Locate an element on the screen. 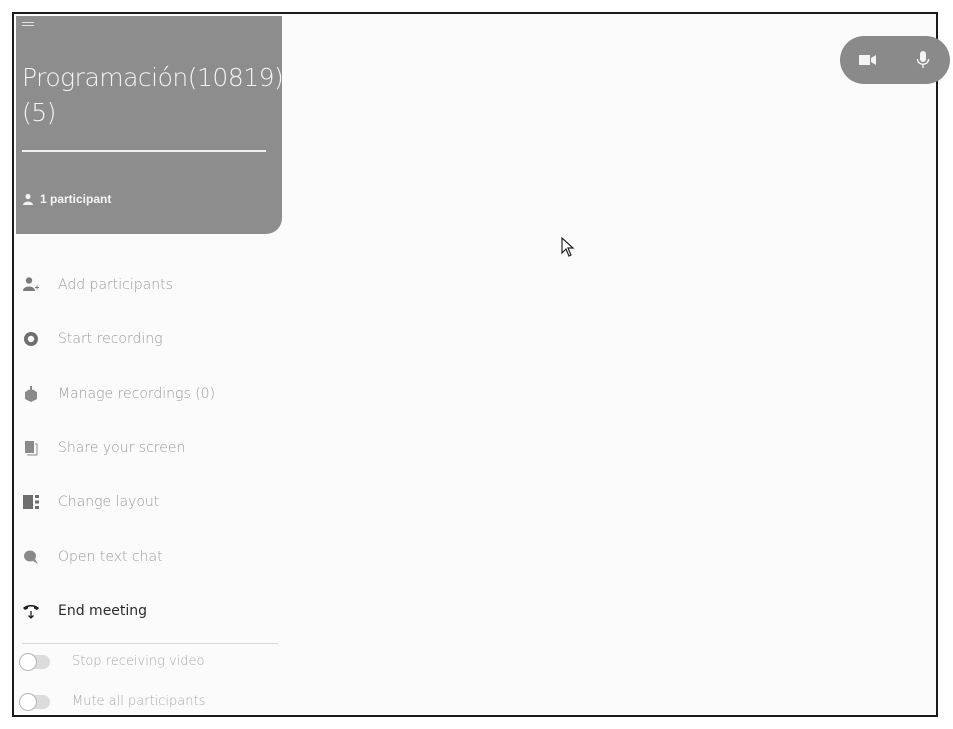  open-text-chat-item: Open text chat is located at coordinates (92, 557).